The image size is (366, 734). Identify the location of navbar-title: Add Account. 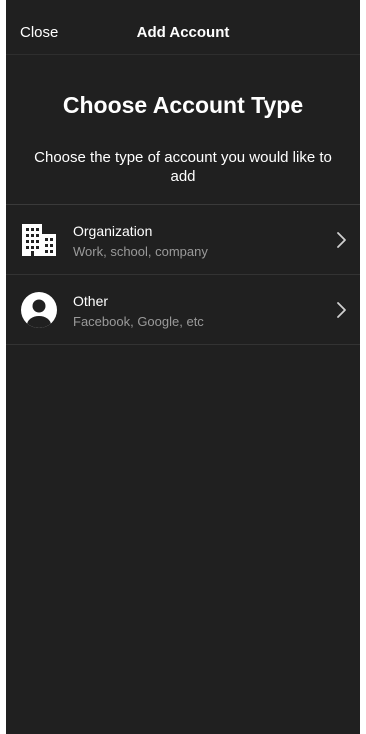
(183, 32).